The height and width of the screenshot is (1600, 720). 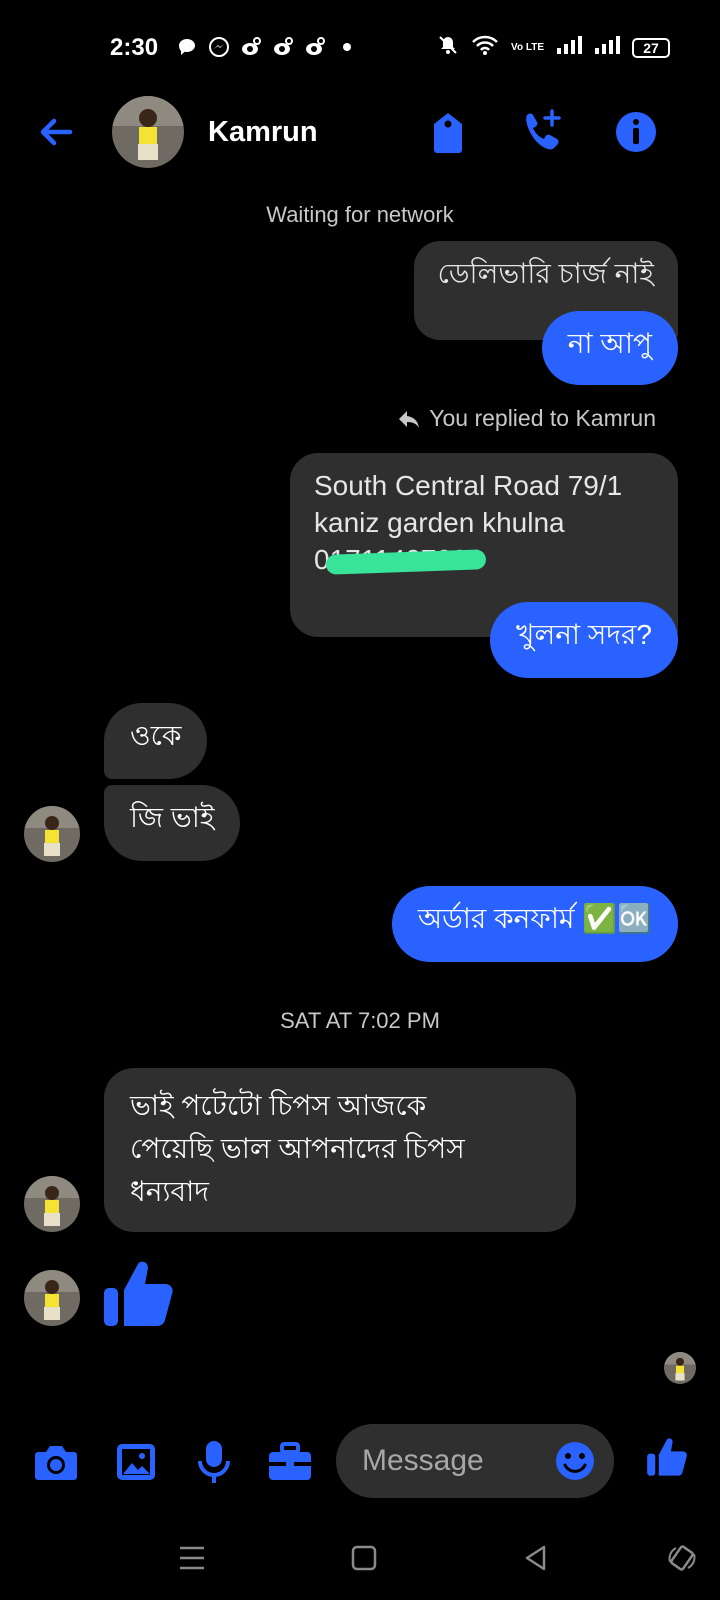 I want to click on message-bubble-received: জি ভাই, so click(x=172, y=823).